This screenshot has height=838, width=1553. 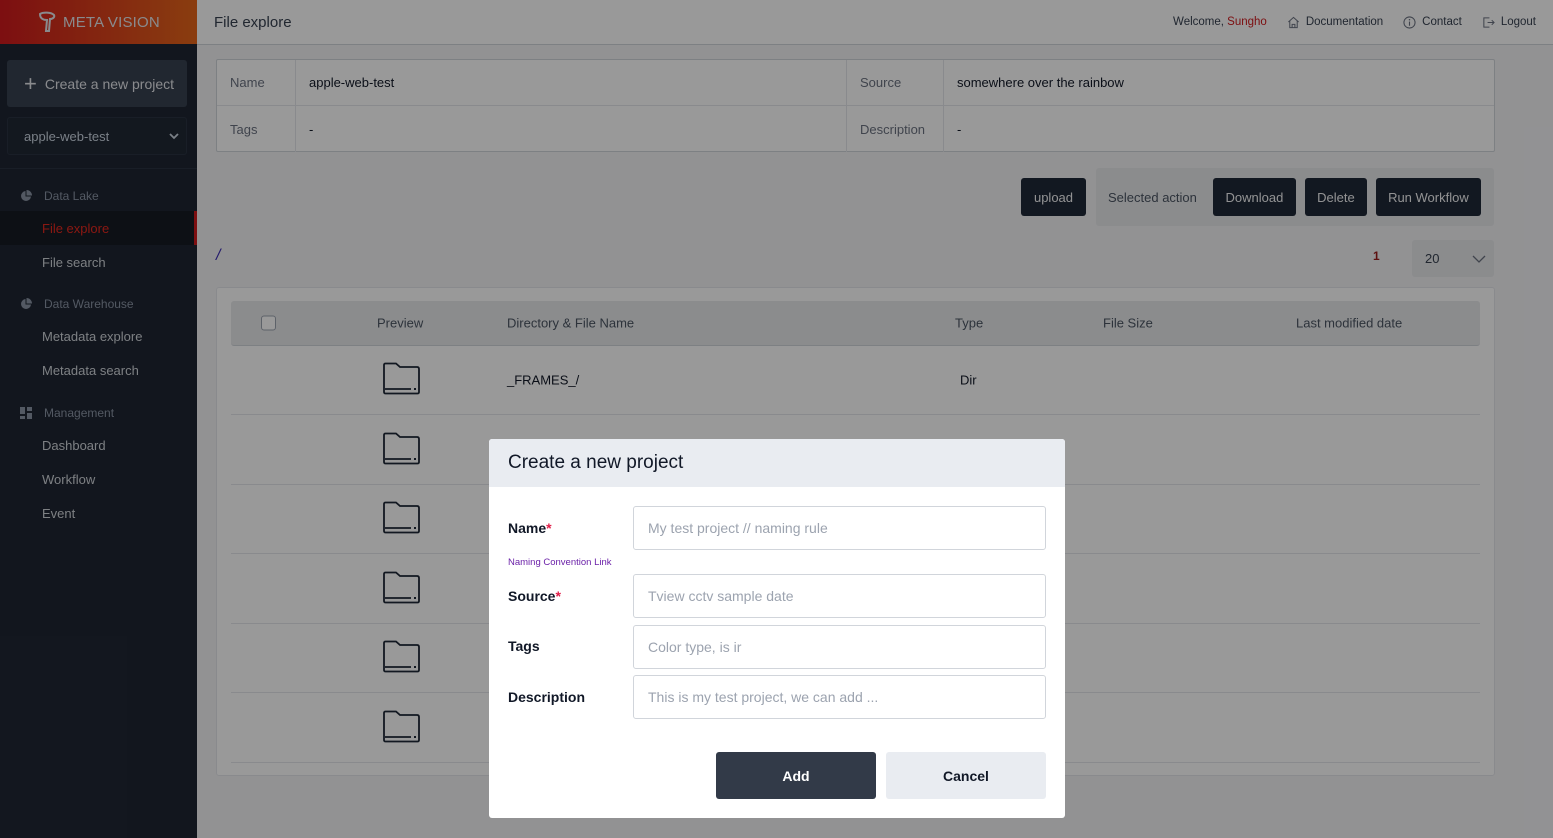 I want to click on tags-field-label: Tags, so click(x=524, y=646).